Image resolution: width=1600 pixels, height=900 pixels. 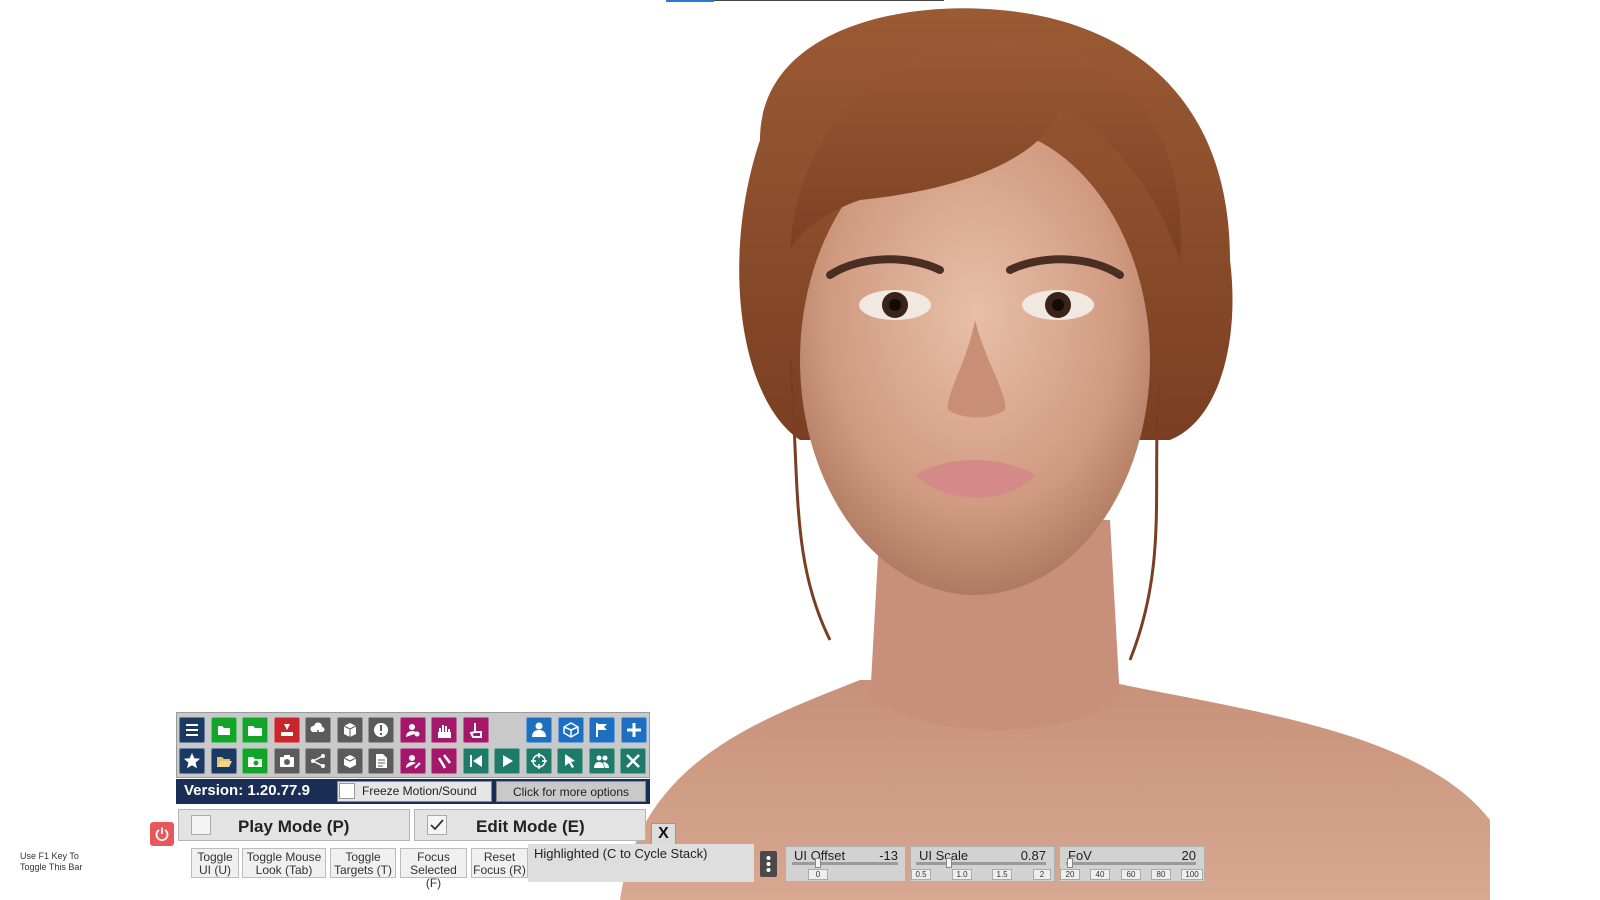 I want to click on package-button, so click(x=349, y=730).